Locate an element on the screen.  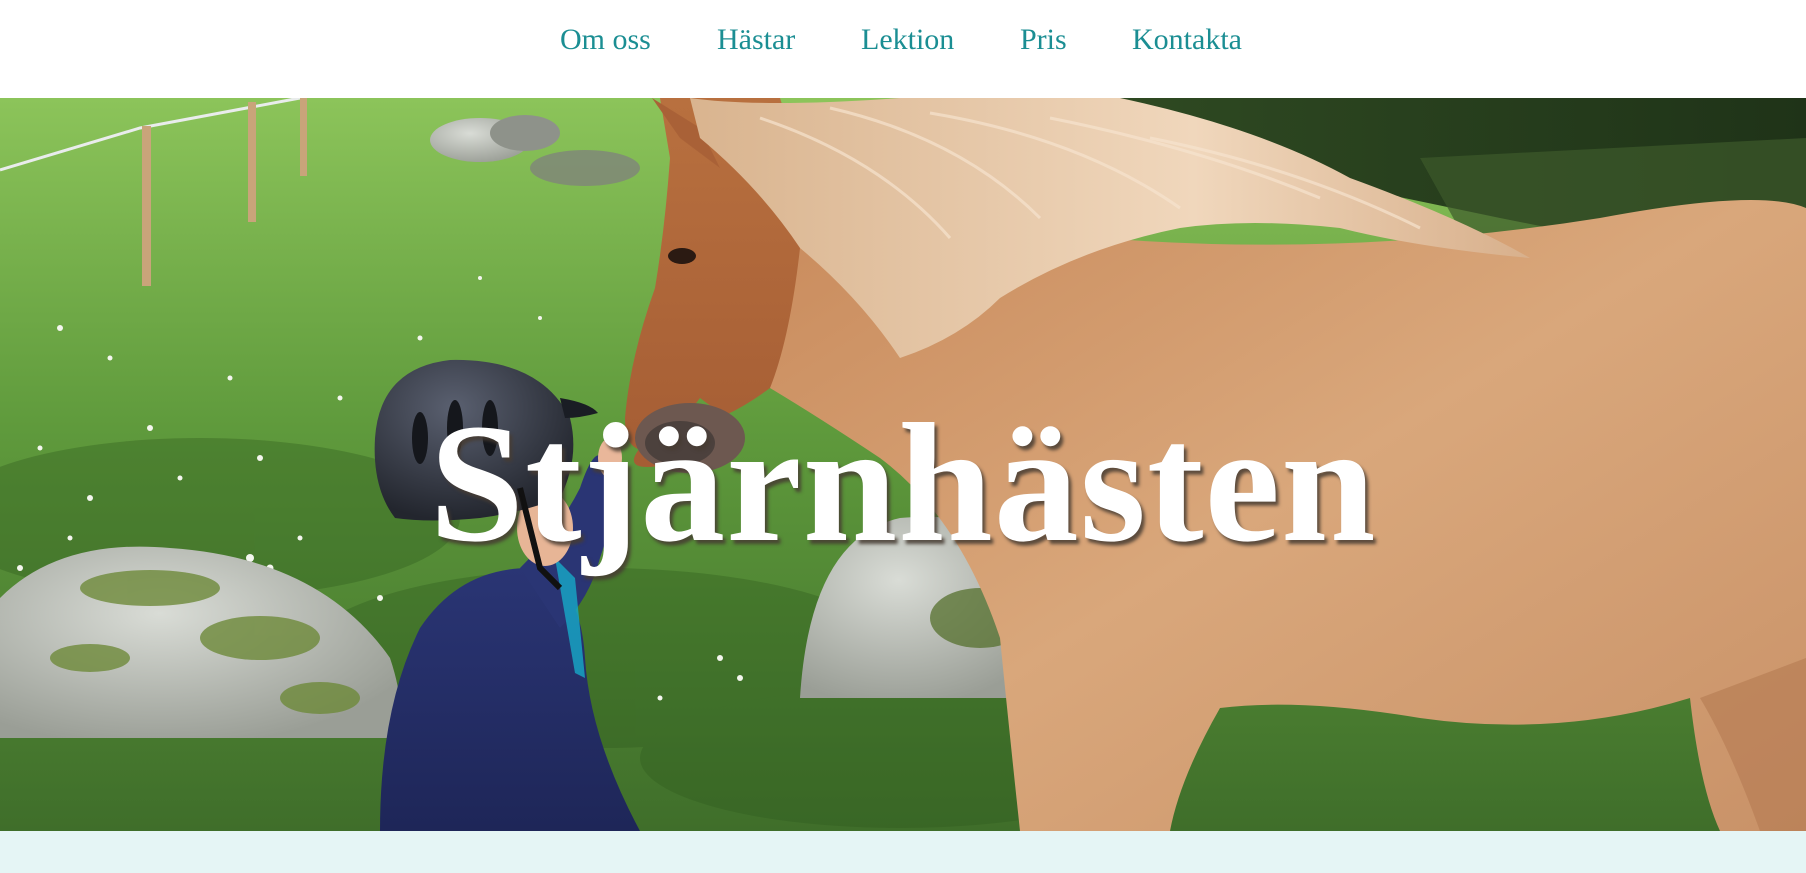
nav-link-kontakta: Kontakta is located at coordinates (1187, 40).